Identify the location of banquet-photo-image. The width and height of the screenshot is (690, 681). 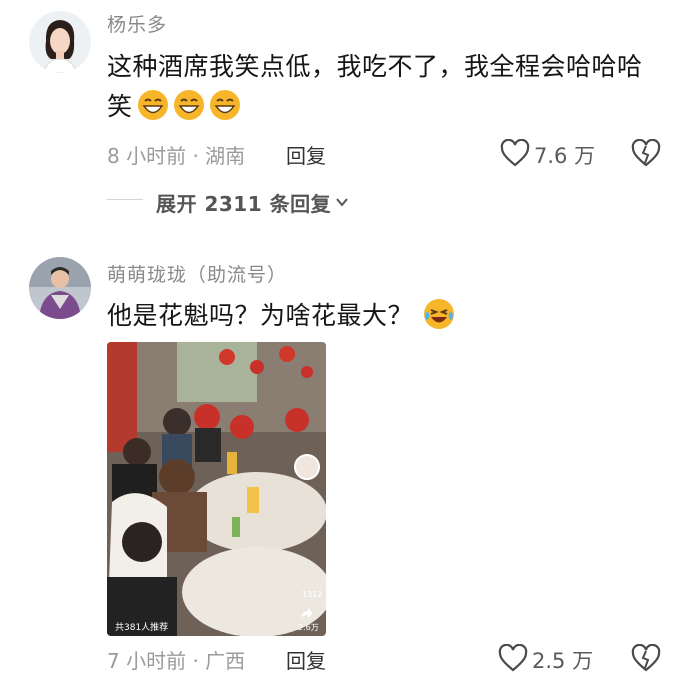
(216, 489).